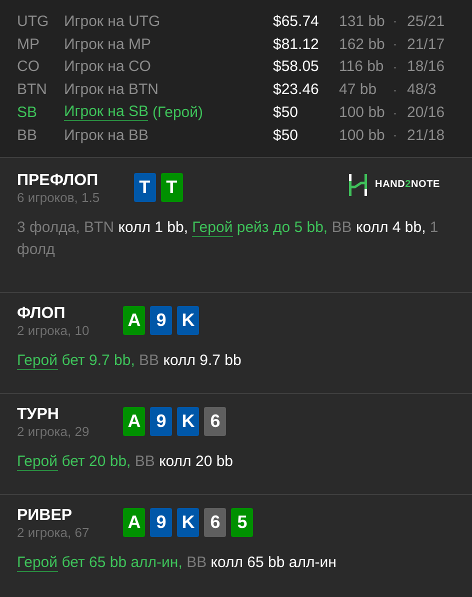  Describe the element at coordinates (28, 44) in the screenshot. I see `position-label: MP` at that location.